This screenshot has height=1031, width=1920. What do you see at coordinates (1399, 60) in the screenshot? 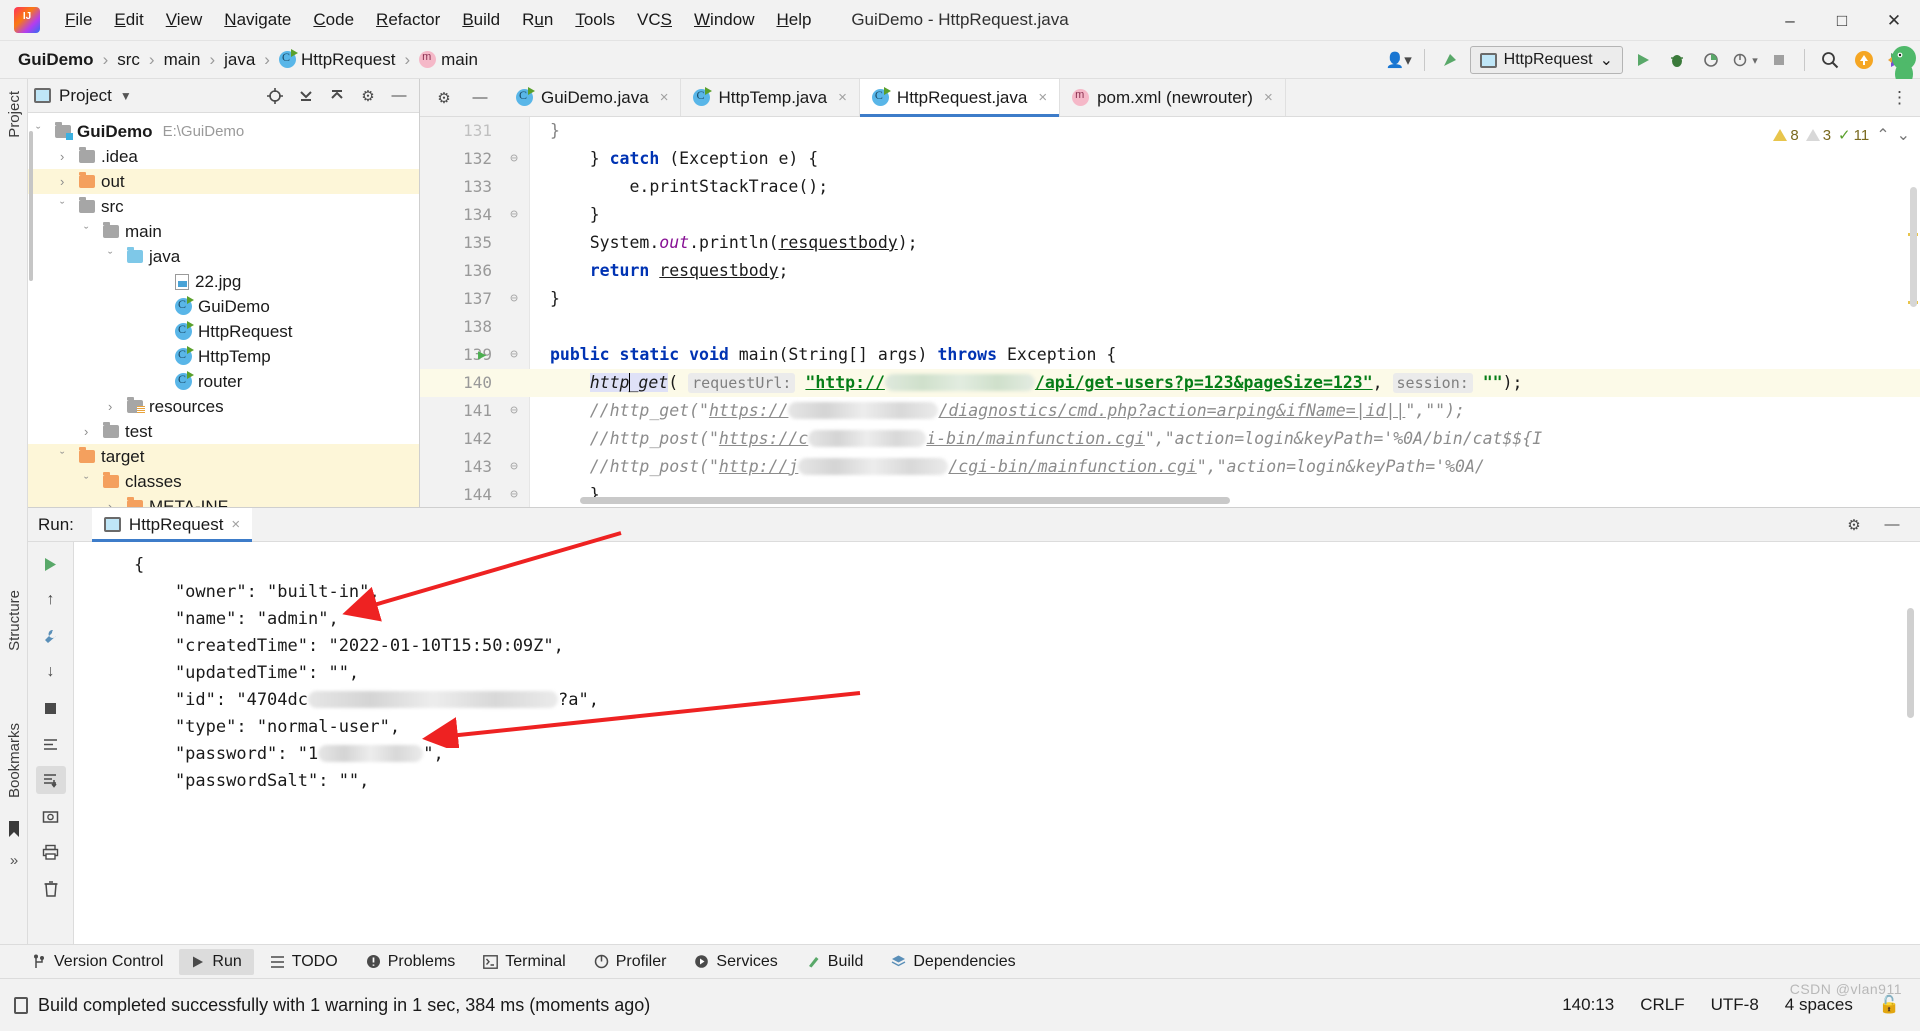
I see `user-account-icon: 👤▾` at bounding box center [1399, 60].